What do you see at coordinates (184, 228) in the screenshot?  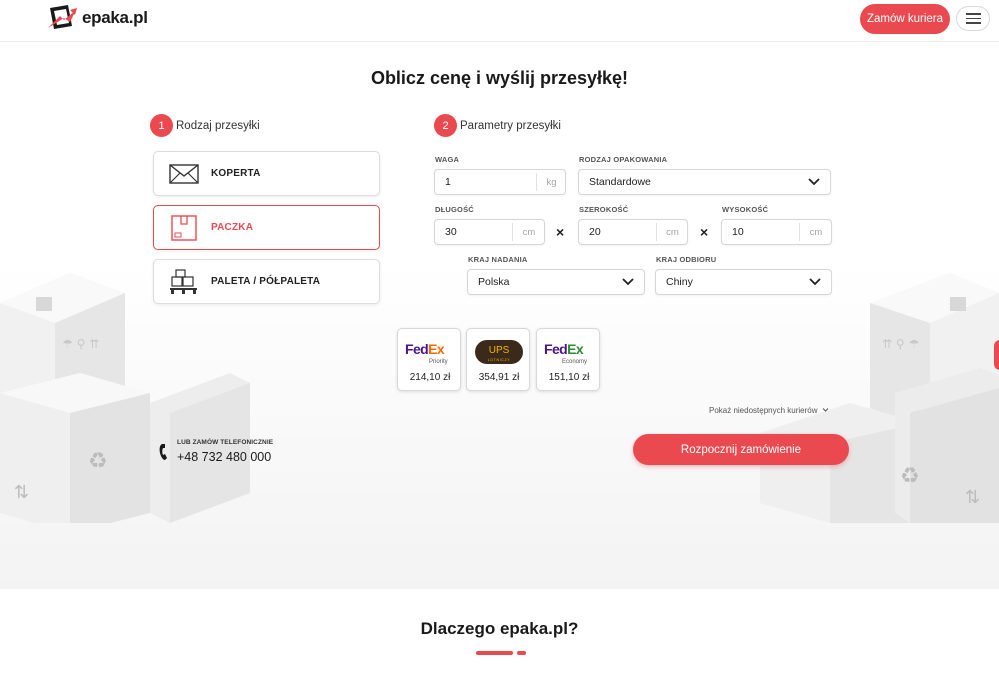 I see `package-icon` at bounding box center [184, 228].